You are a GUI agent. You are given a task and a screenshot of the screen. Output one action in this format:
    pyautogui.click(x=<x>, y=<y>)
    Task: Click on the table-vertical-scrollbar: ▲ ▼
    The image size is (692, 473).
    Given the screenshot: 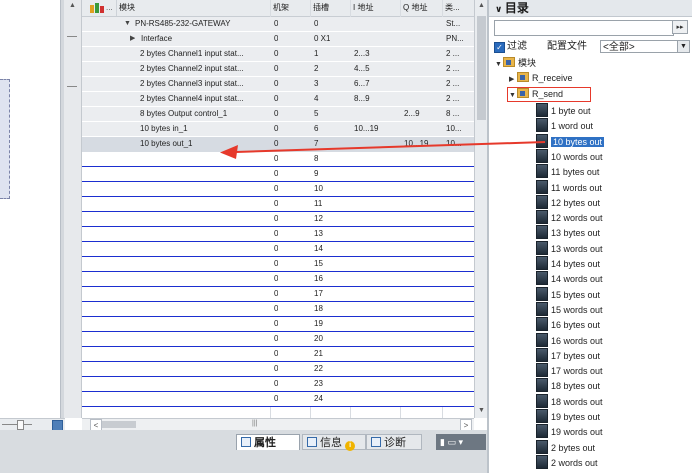 What is the action you would take?
    pyautogui.click(x=481, y=209)
    